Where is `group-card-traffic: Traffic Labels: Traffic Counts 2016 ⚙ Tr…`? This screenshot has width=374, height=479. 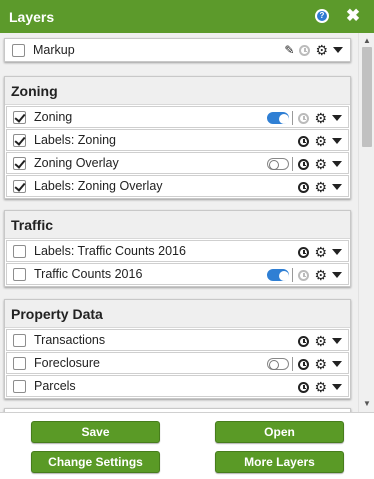
group-card-traffic: Traffic Labels: Traffic Counts 2016 ⚙ Tr… is located at coordinates (177, 248).